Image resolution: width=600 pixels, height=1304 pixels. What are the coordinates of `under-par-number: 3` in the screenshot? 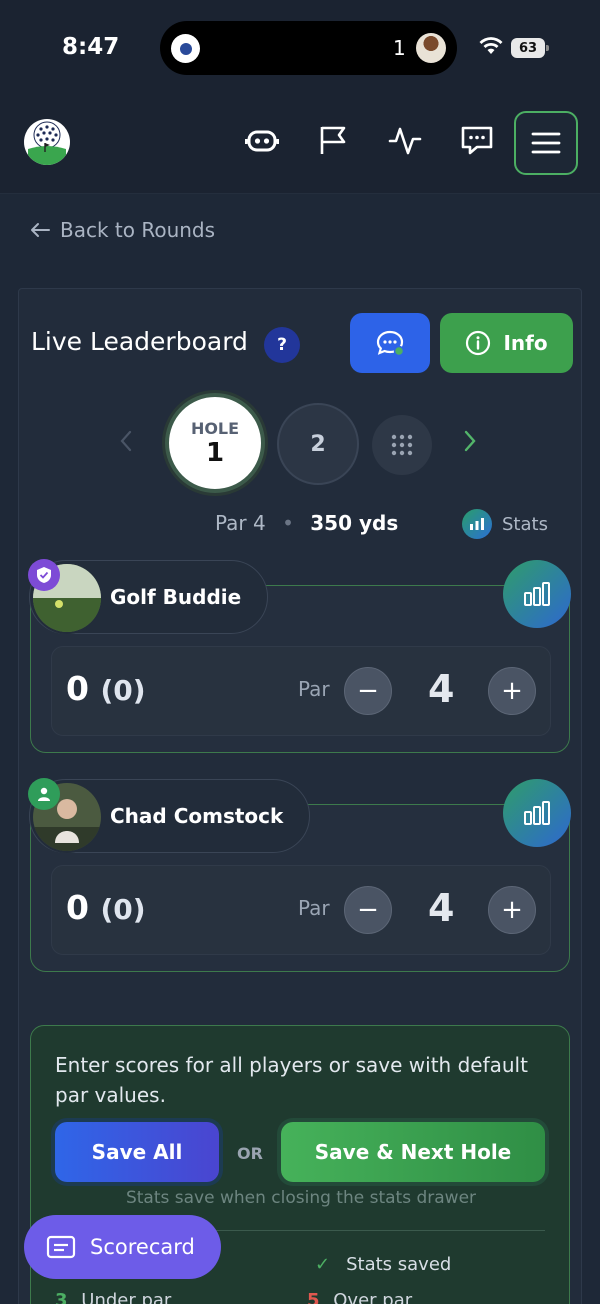 It's located at (61, 1297).